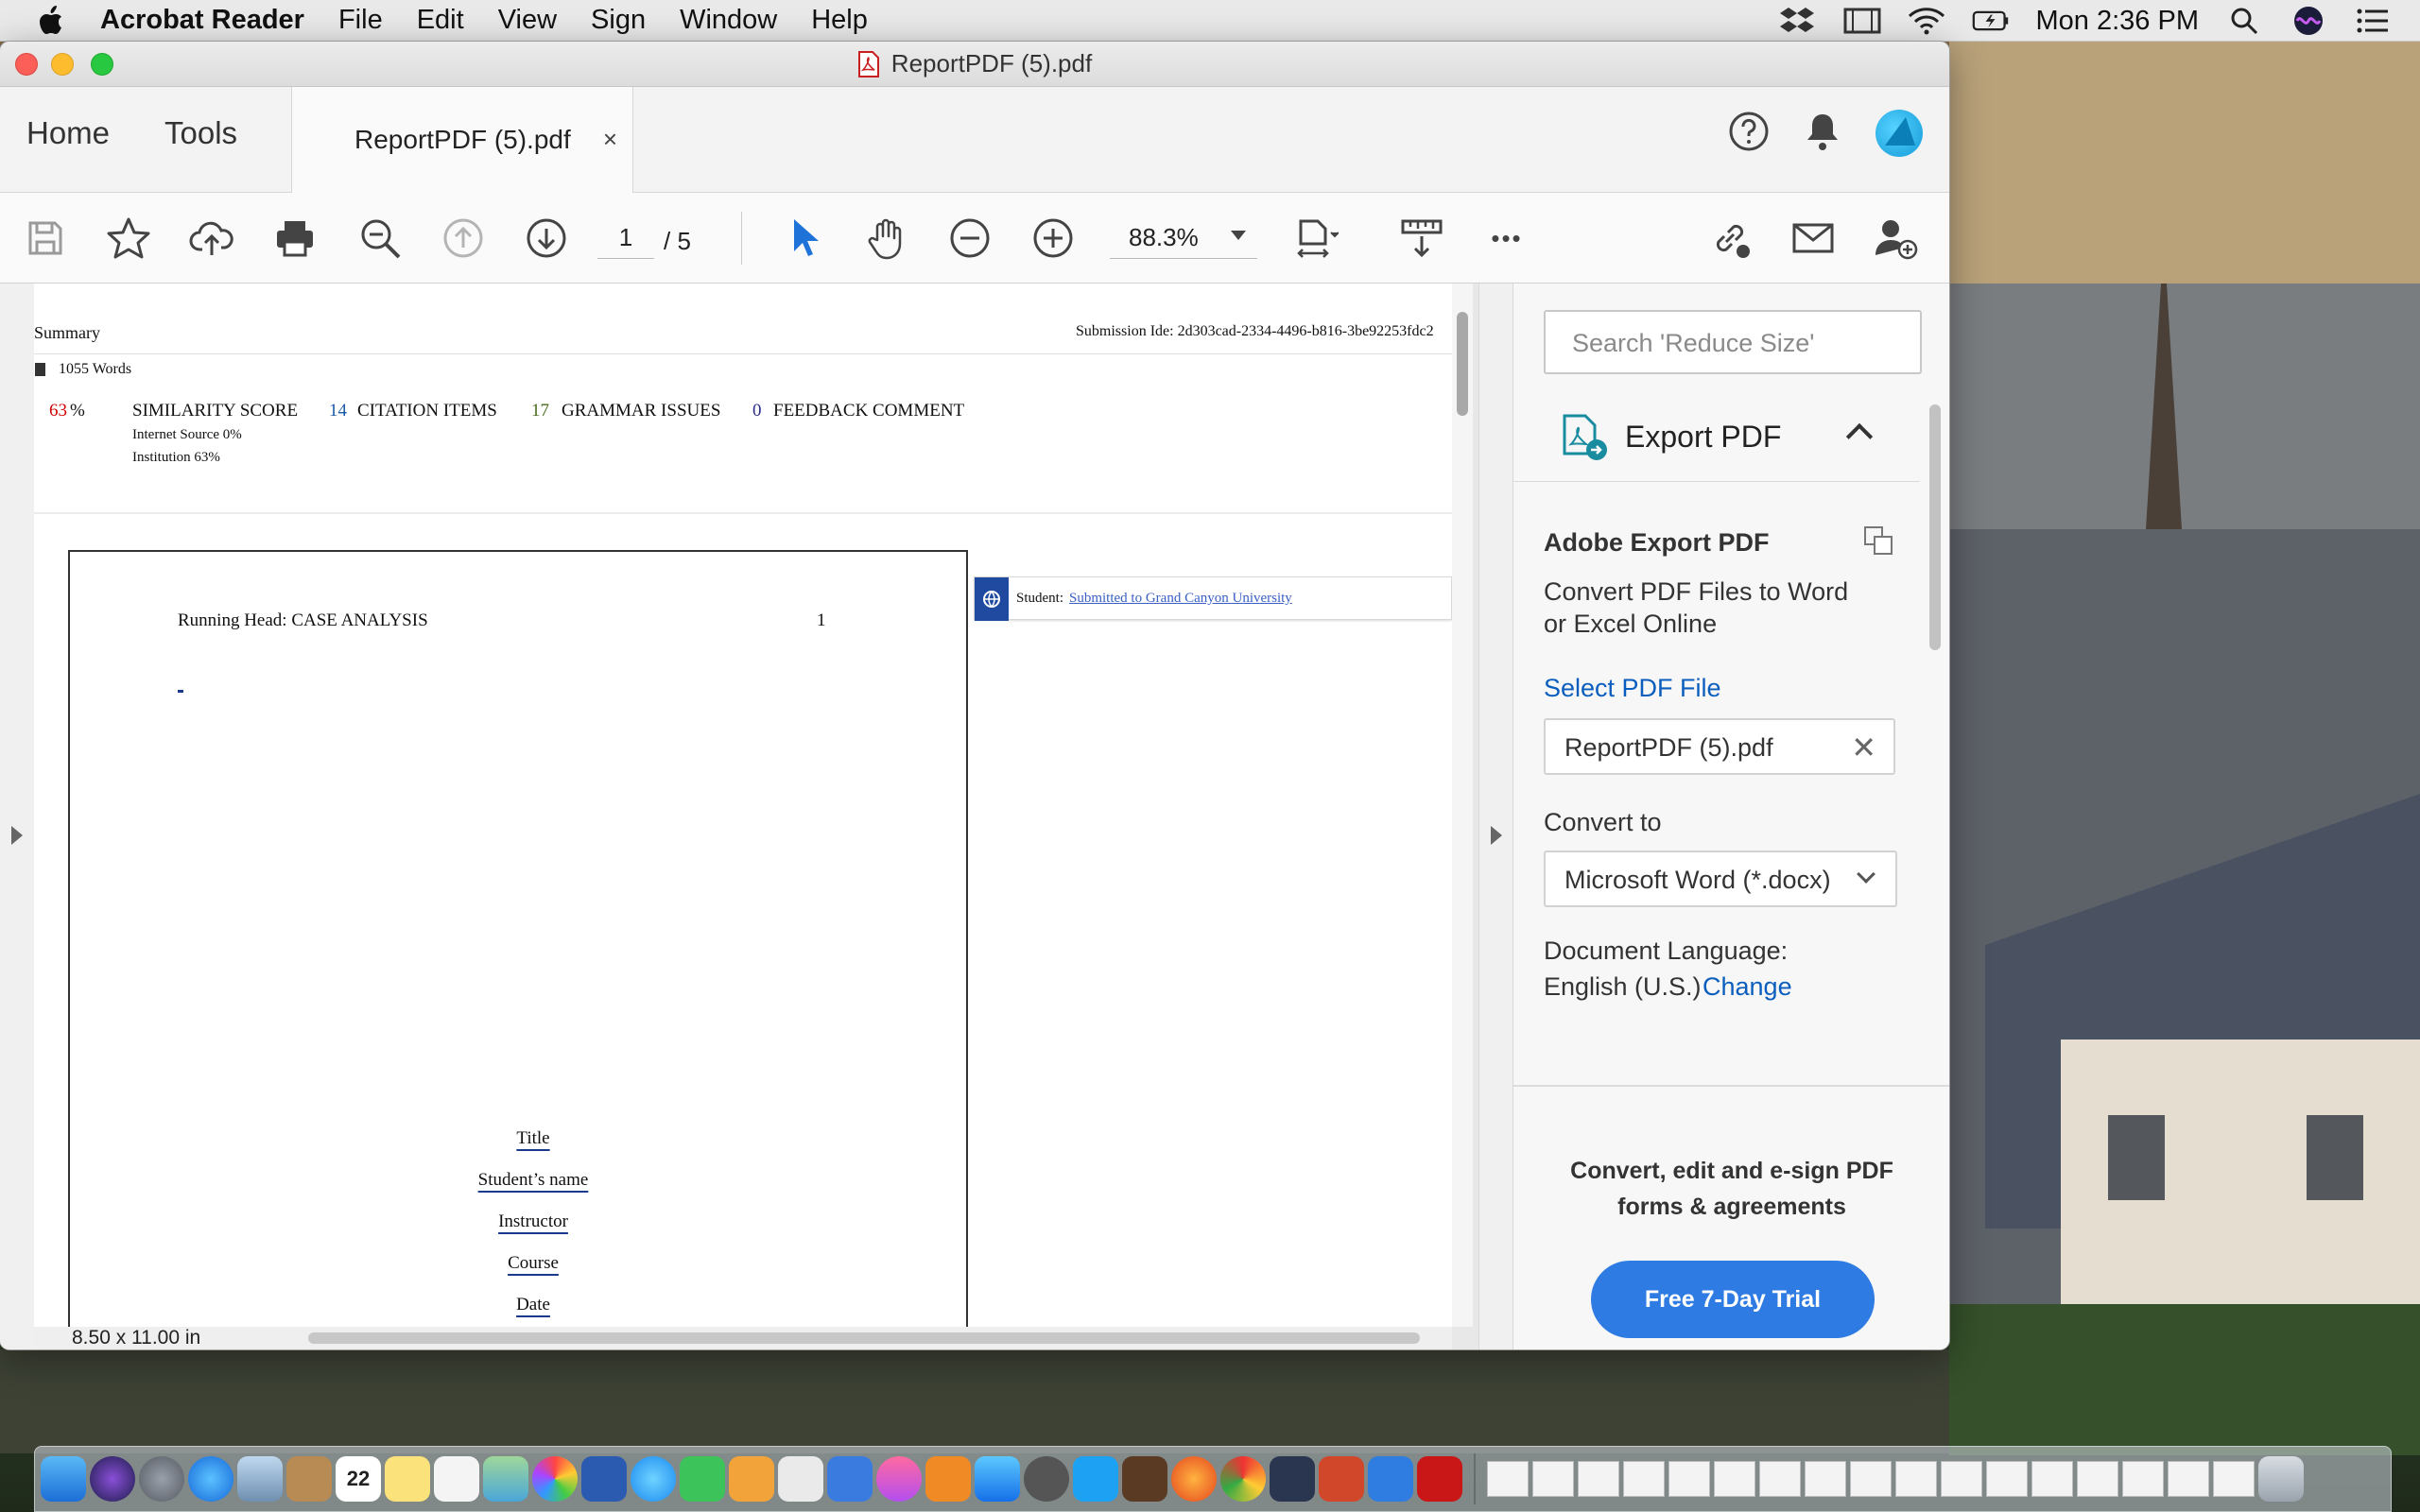 Image resolution: width=2420 pixels, height=1512 pixels. What do you see at coordinates (546, 238) in the screenshot?
I see `next-page-icon` at bounding box center [546, 238].